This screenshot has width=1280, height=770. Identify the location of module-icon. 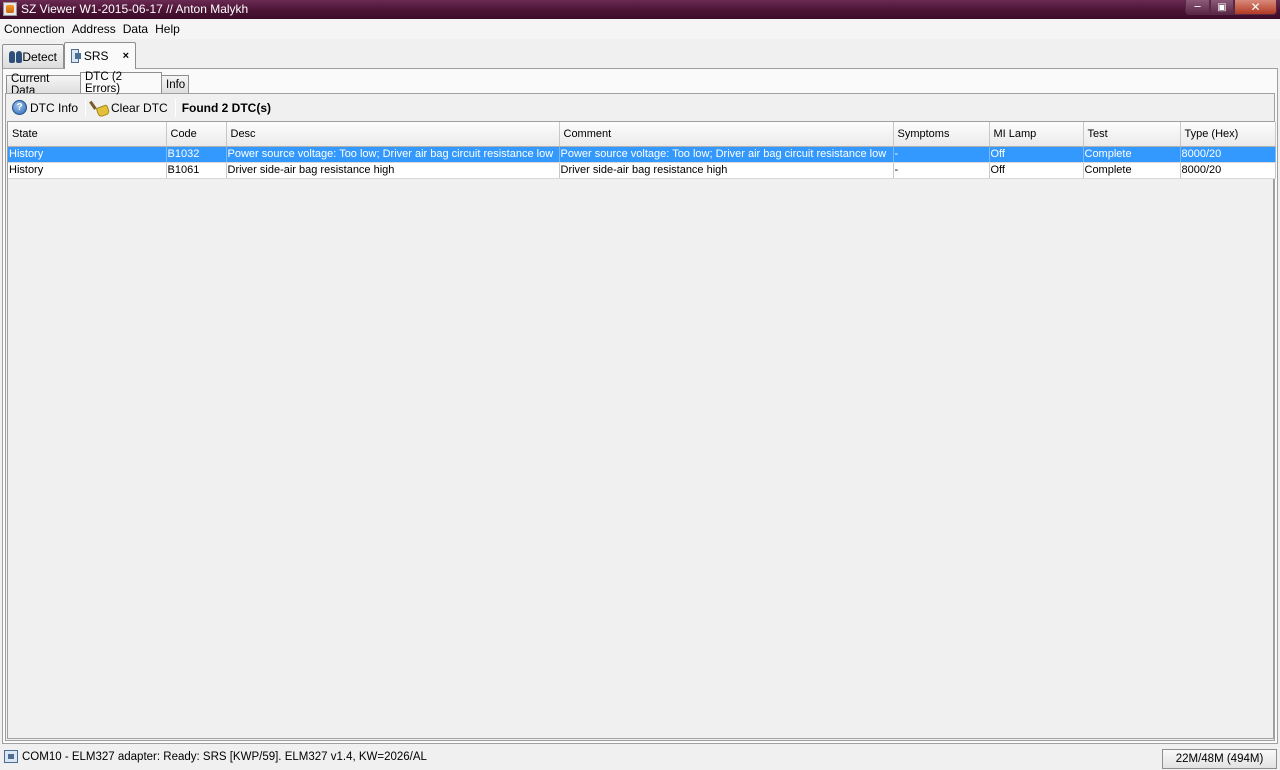
(76, 56).